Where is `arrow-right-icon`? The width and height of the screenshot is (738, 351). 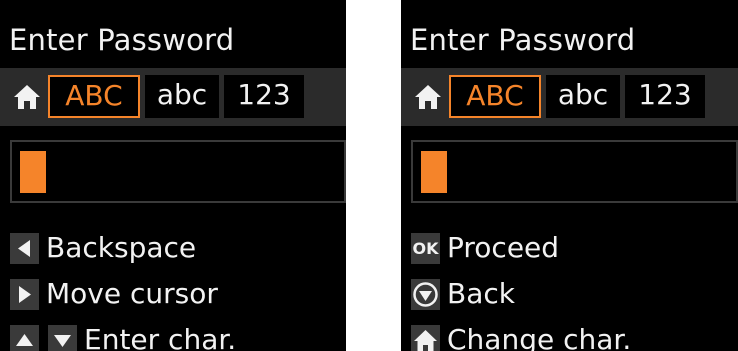 arrow-right-icon is located at coordinates (24, 294).